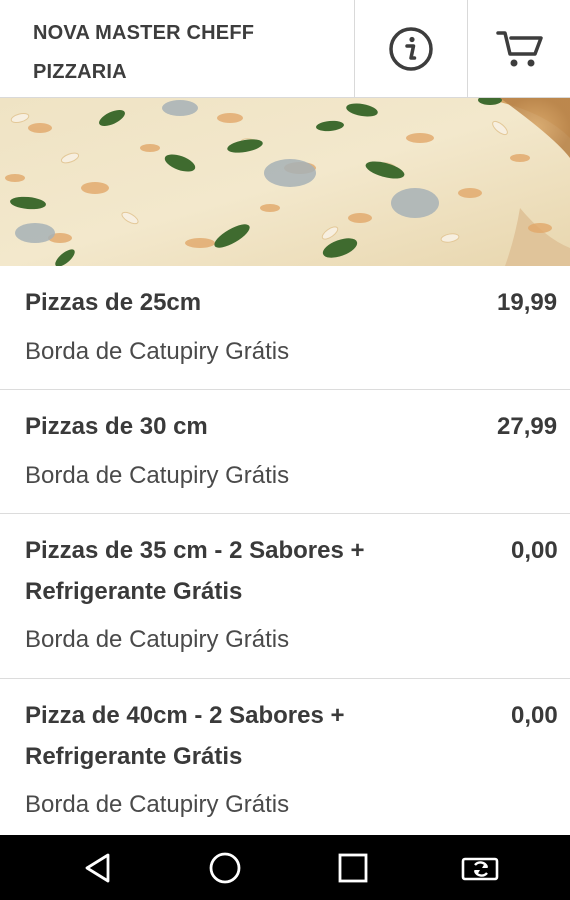 The height and width of the screenshot is (900, 570). I want to click on rotate-screen-button, so click(481, 867).